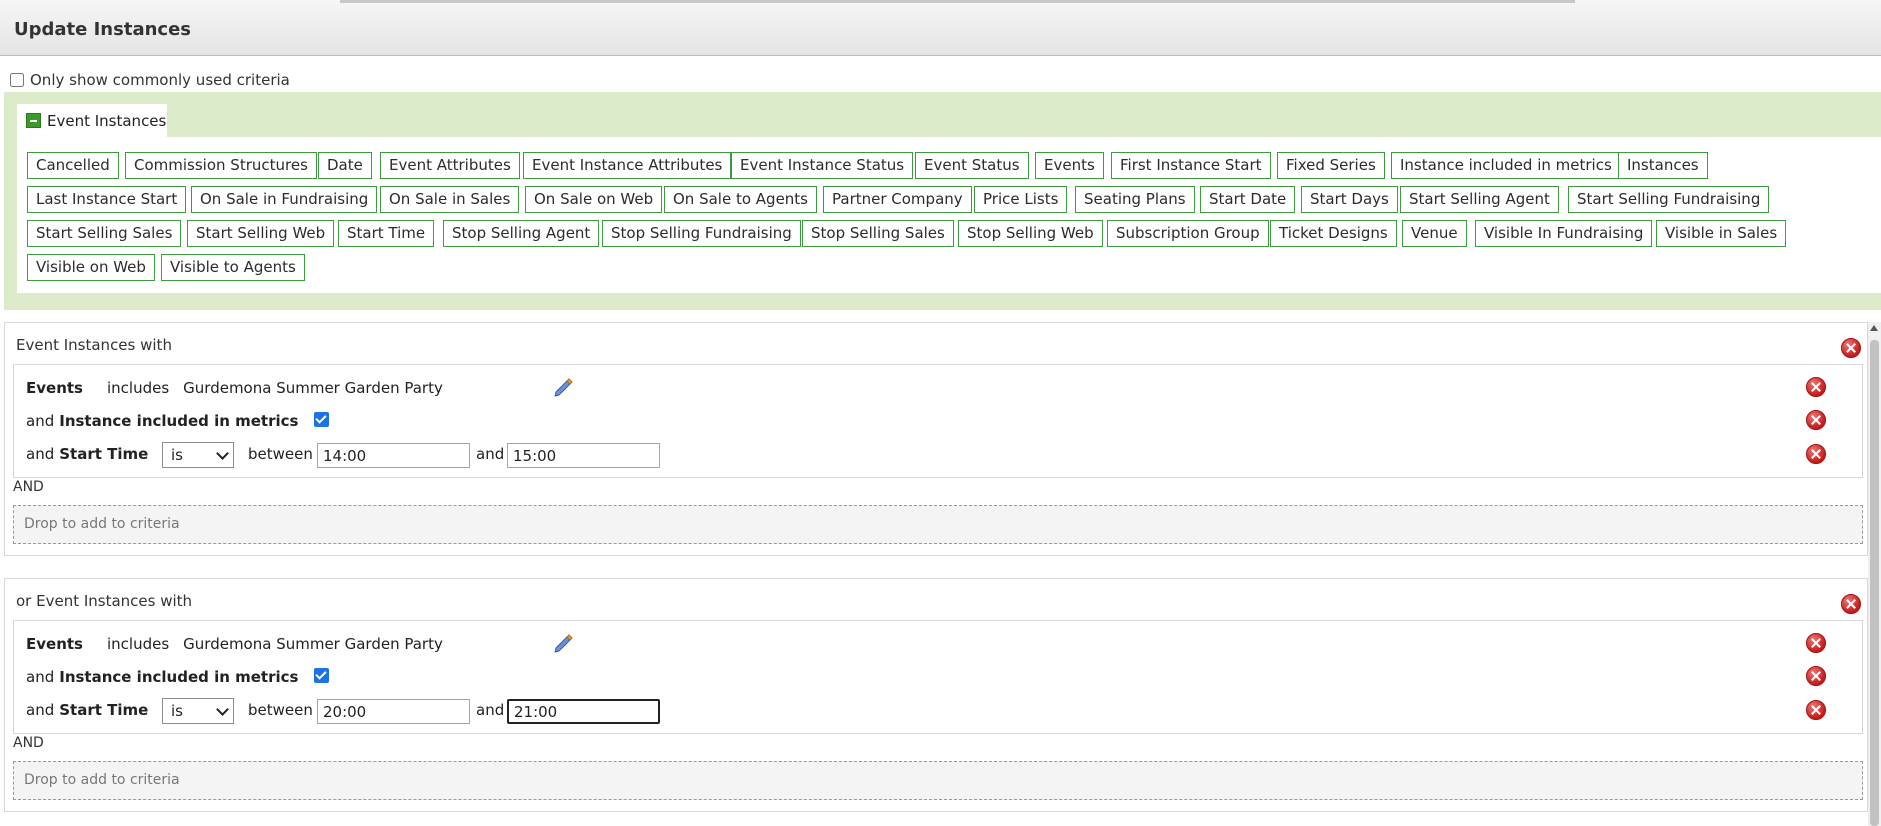 This screenshot has height=826, width=1881. Describe the element at coordinates (54, 388) in the screenshot. I see `criteria-field: Events` at that location.